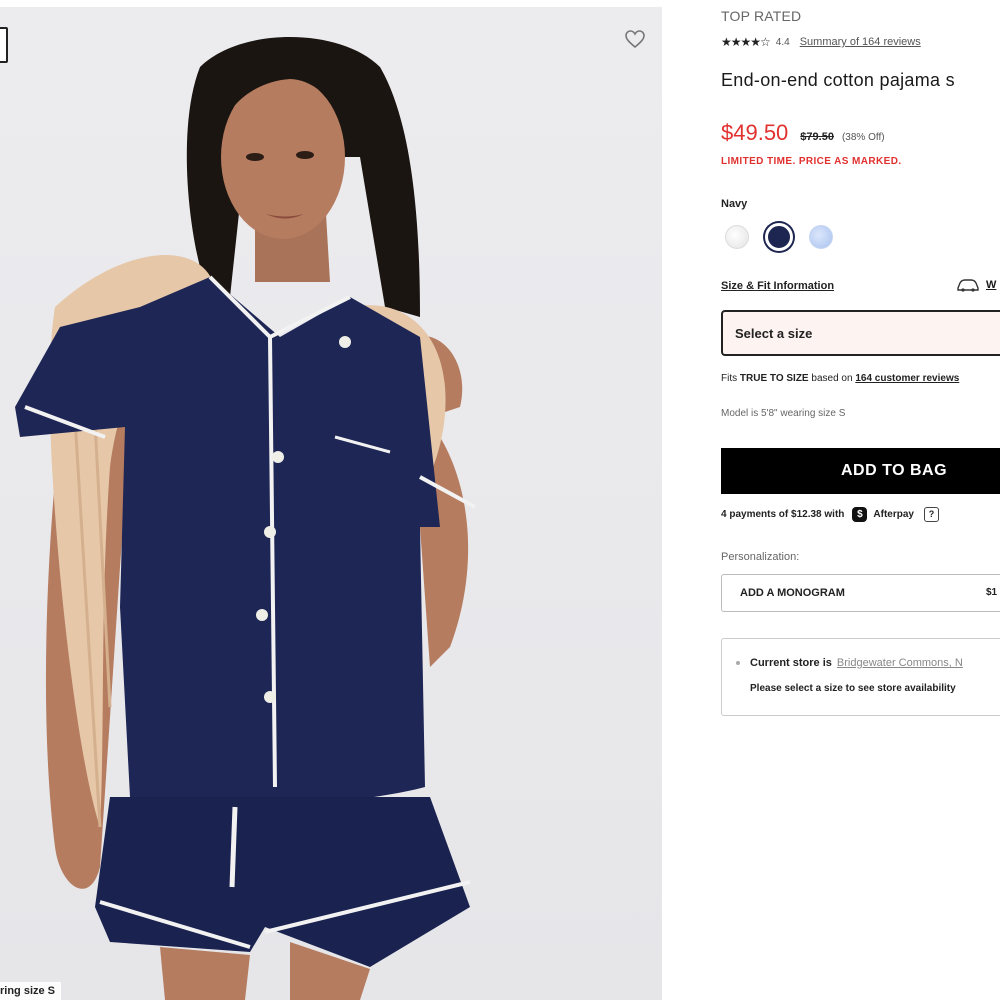 This screenshot has height=1000, width=1000. Describe the element at coordinates (635, 39) in the screenshot. I see `heart-icon` at that location.